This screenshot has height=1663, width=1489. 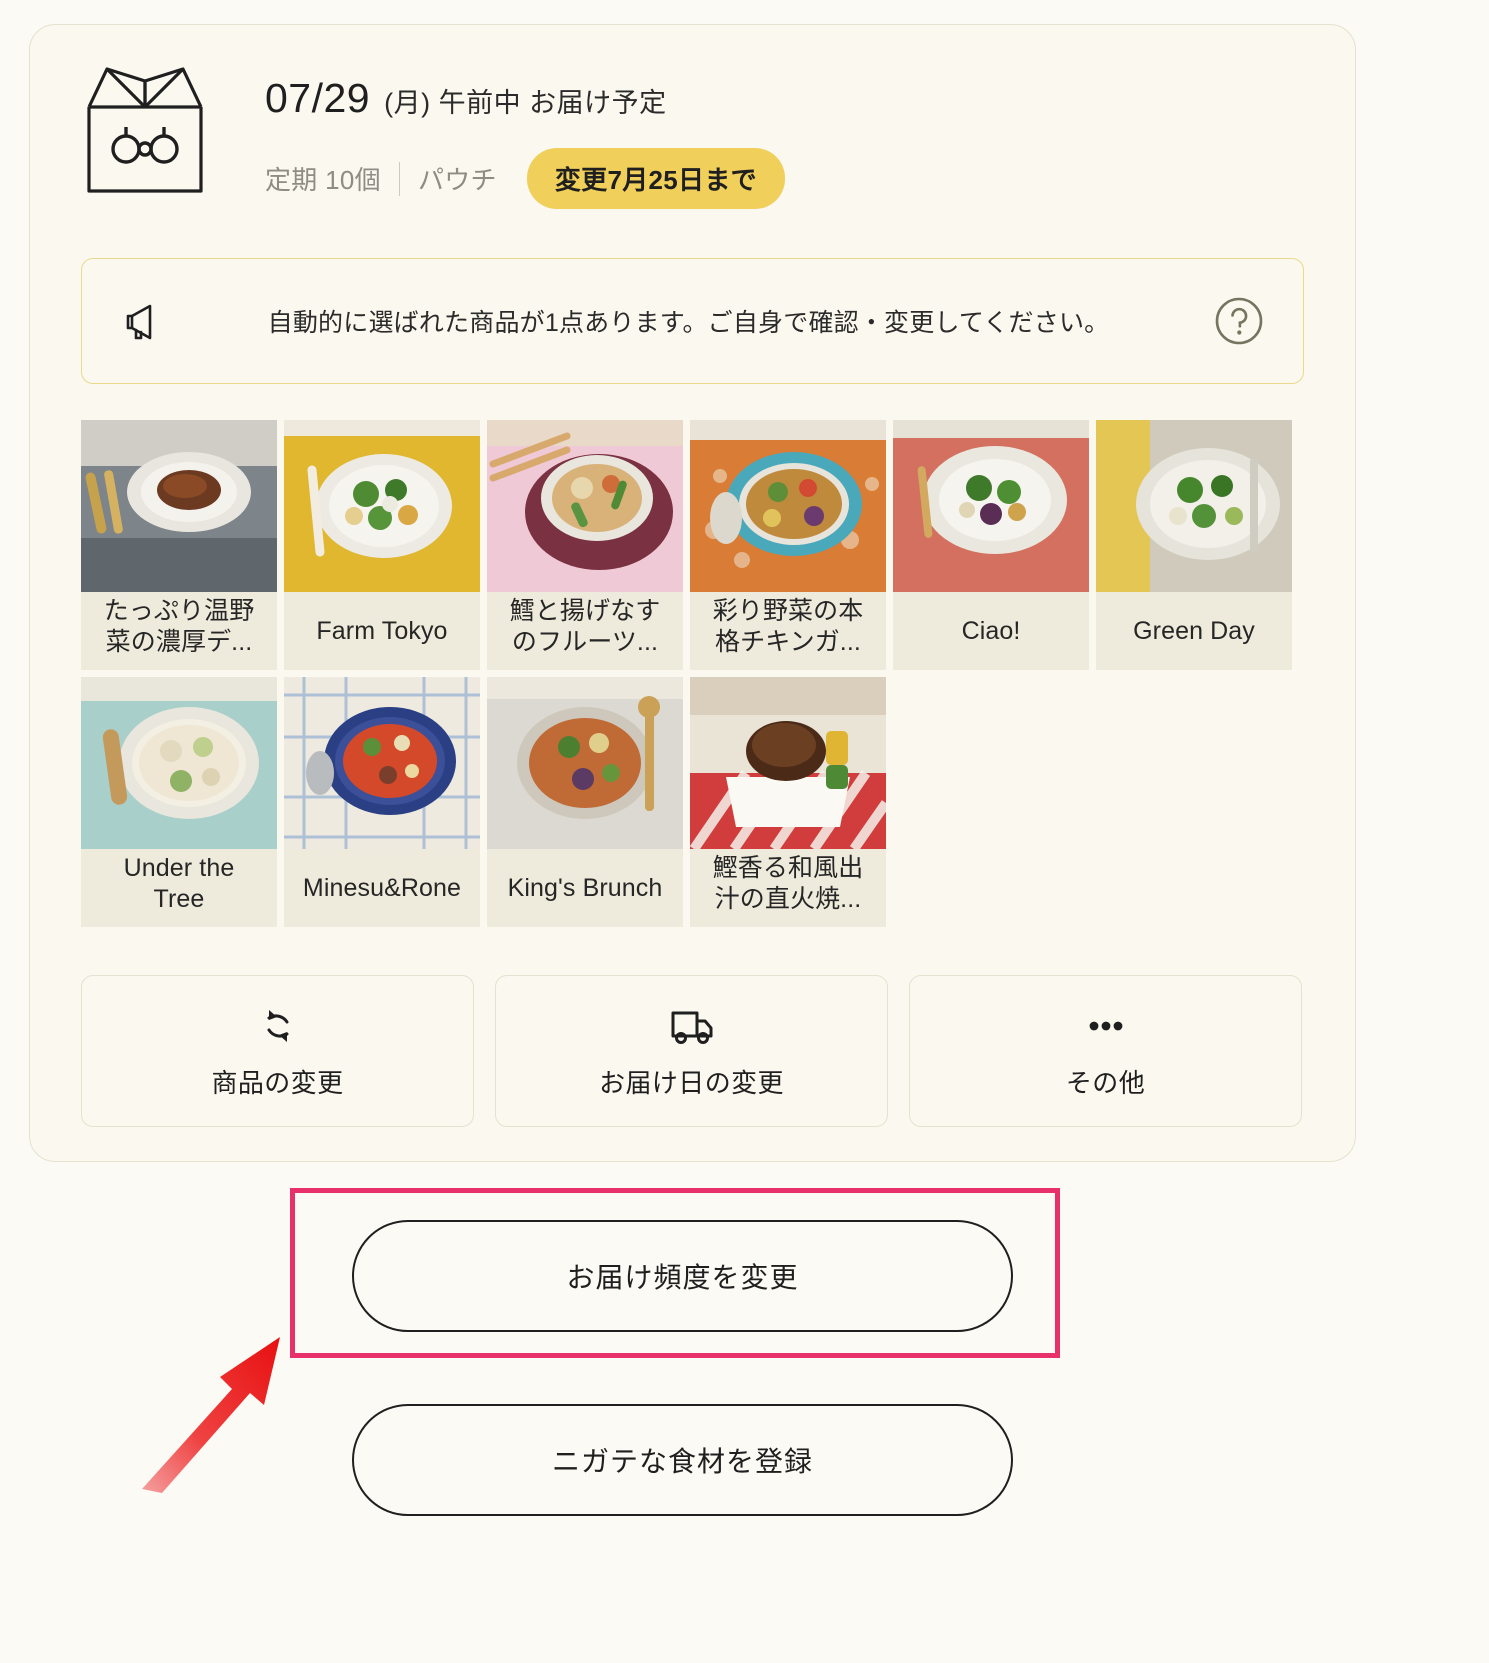 I want to click on product-label-line: 彩り野菜の本, so click(x=788, y=611).